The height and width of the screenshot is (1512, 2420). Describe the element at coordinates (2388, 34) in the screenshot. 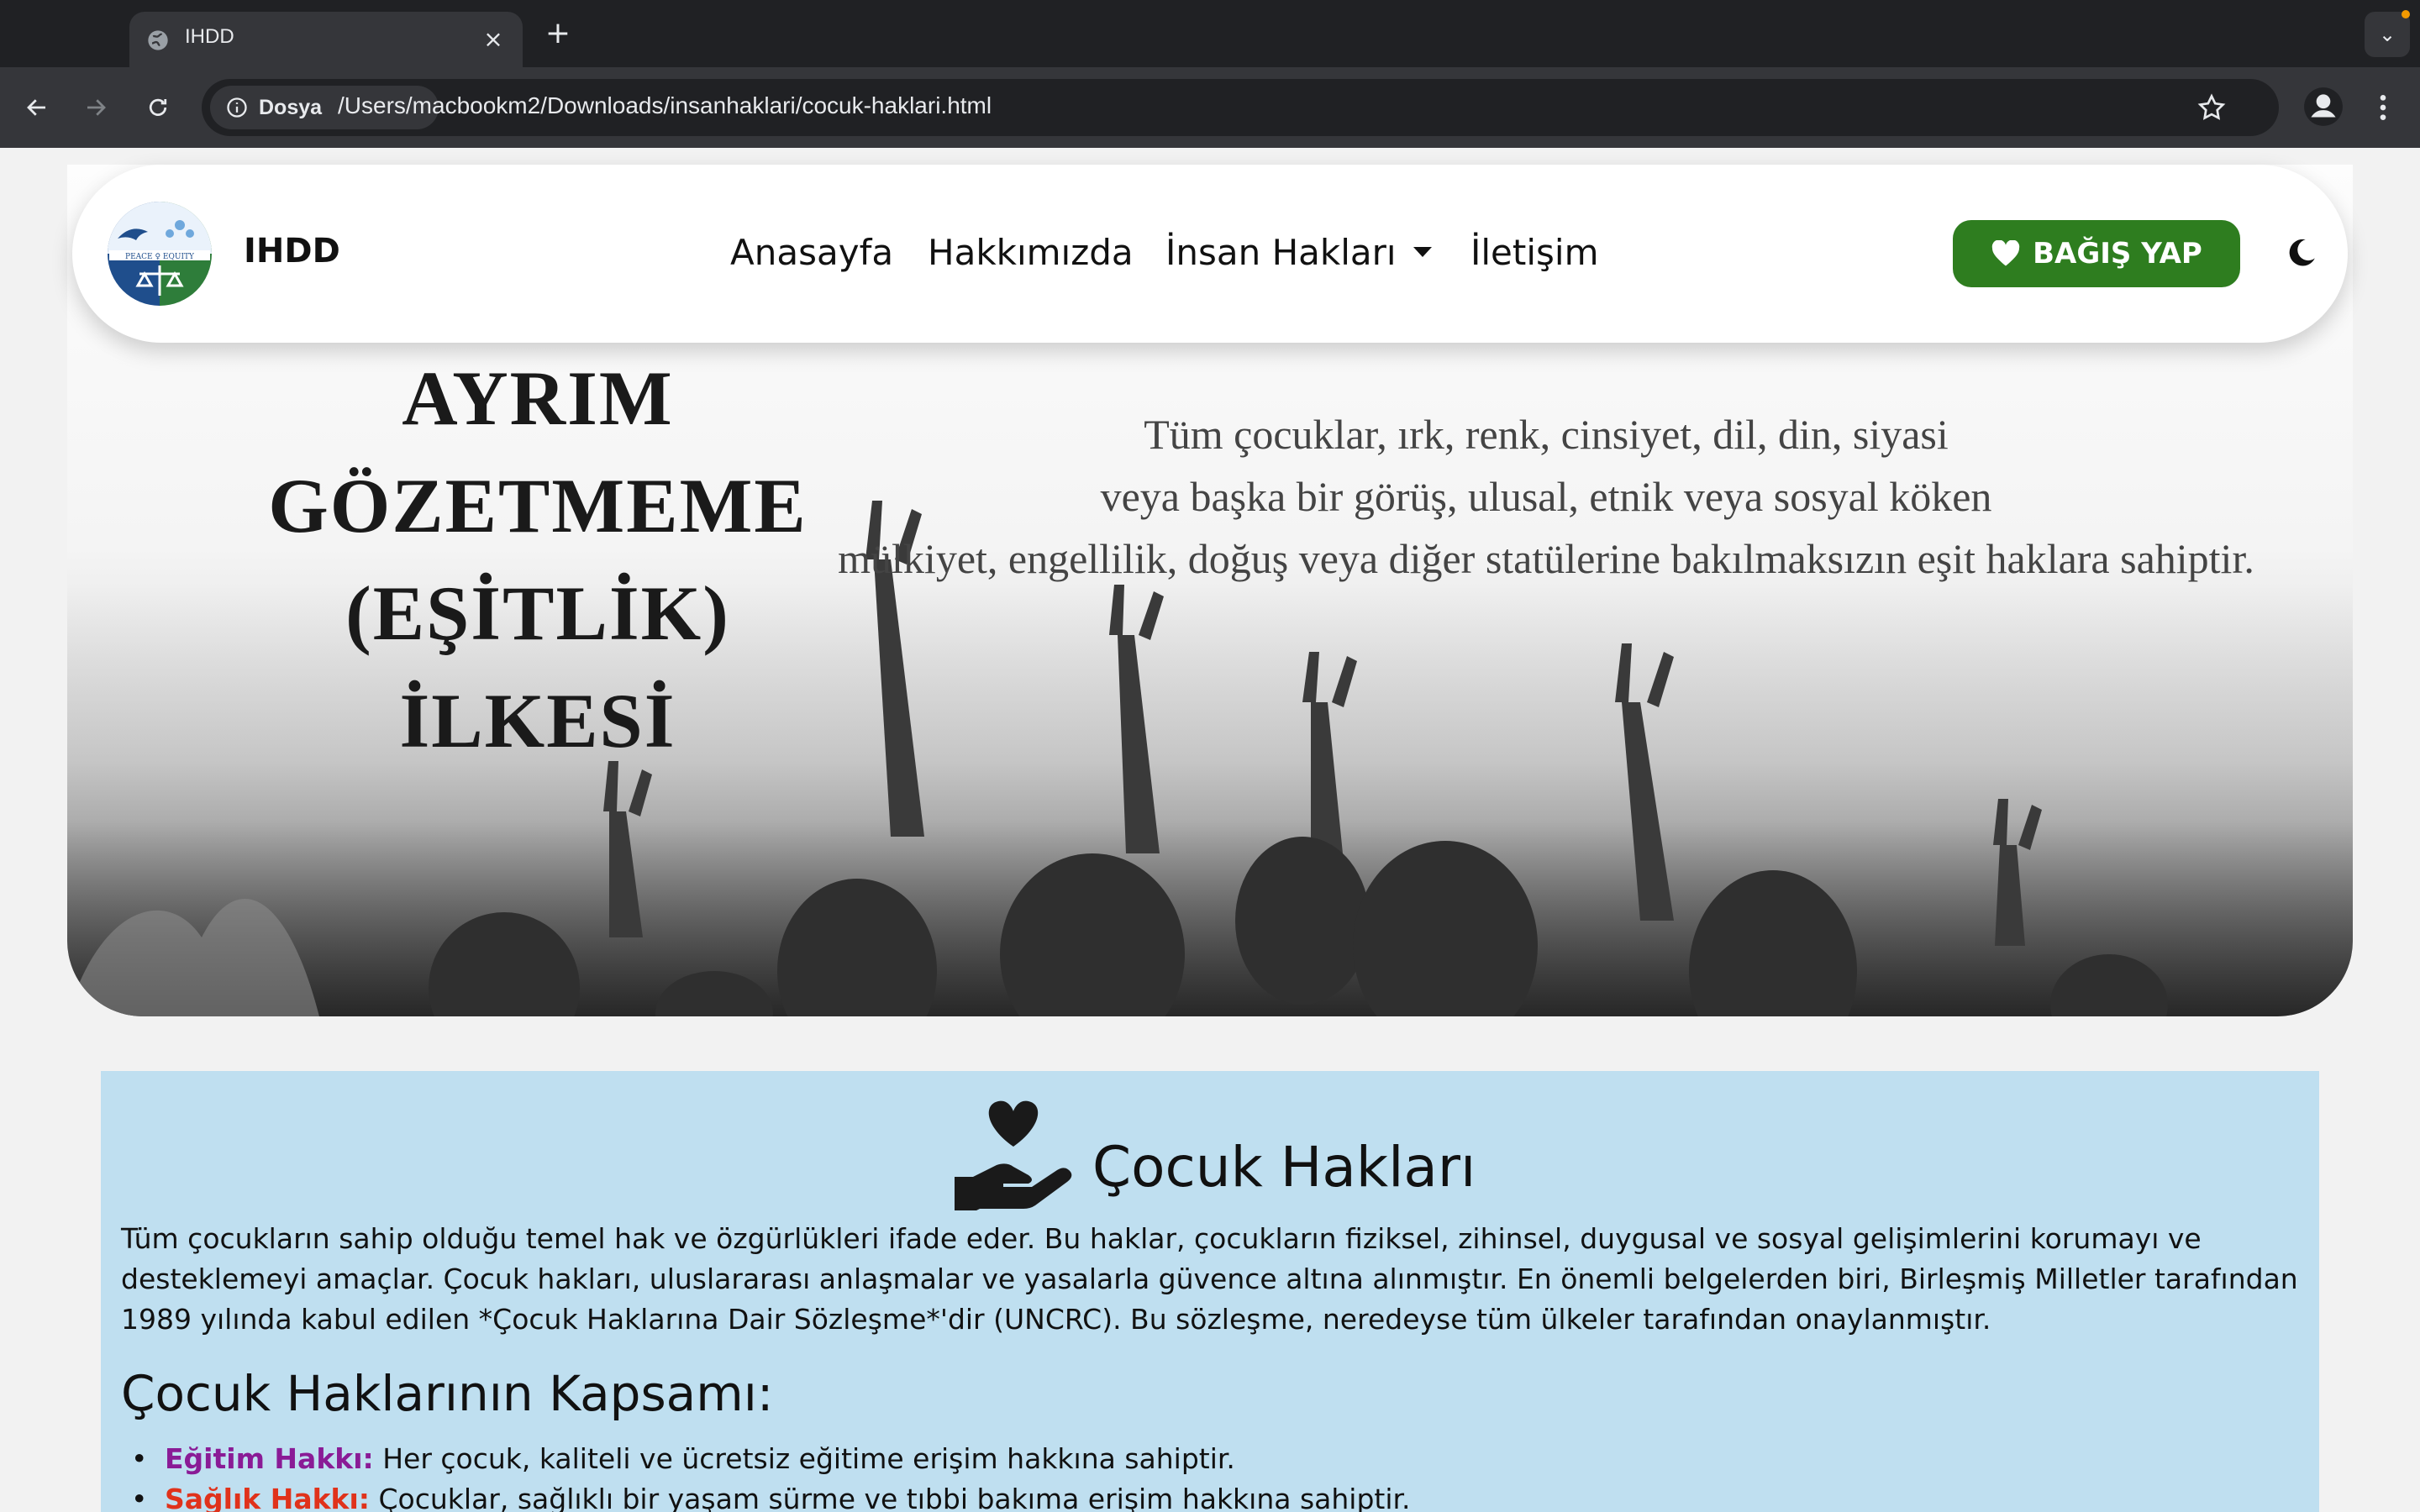

I see `tab-list-button: ⌄` at that location.